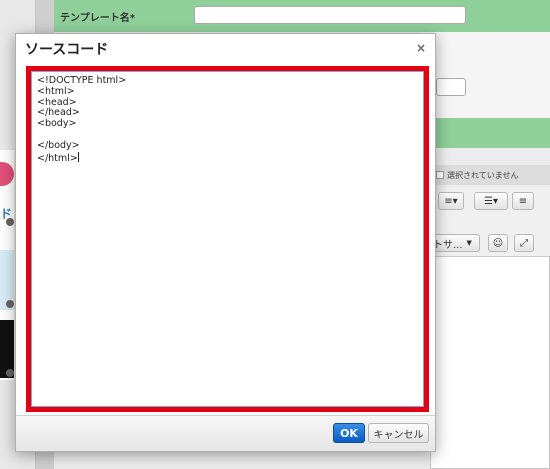 The width and height of the screenshot is (550, 469). Describe the element at coordinates (58, 145) in the screenshot. I see `source-code-line: </body>` at that location.